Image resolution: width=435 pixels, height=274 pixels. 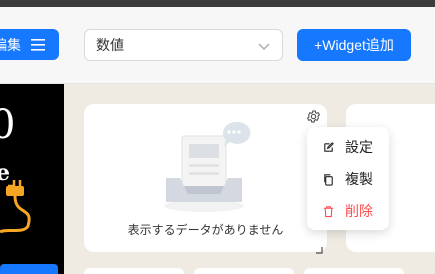 What do you see at coordinates (319, 250) in the screenshot?
I see `resize-handle-icon` at bounding box center [319, 250].